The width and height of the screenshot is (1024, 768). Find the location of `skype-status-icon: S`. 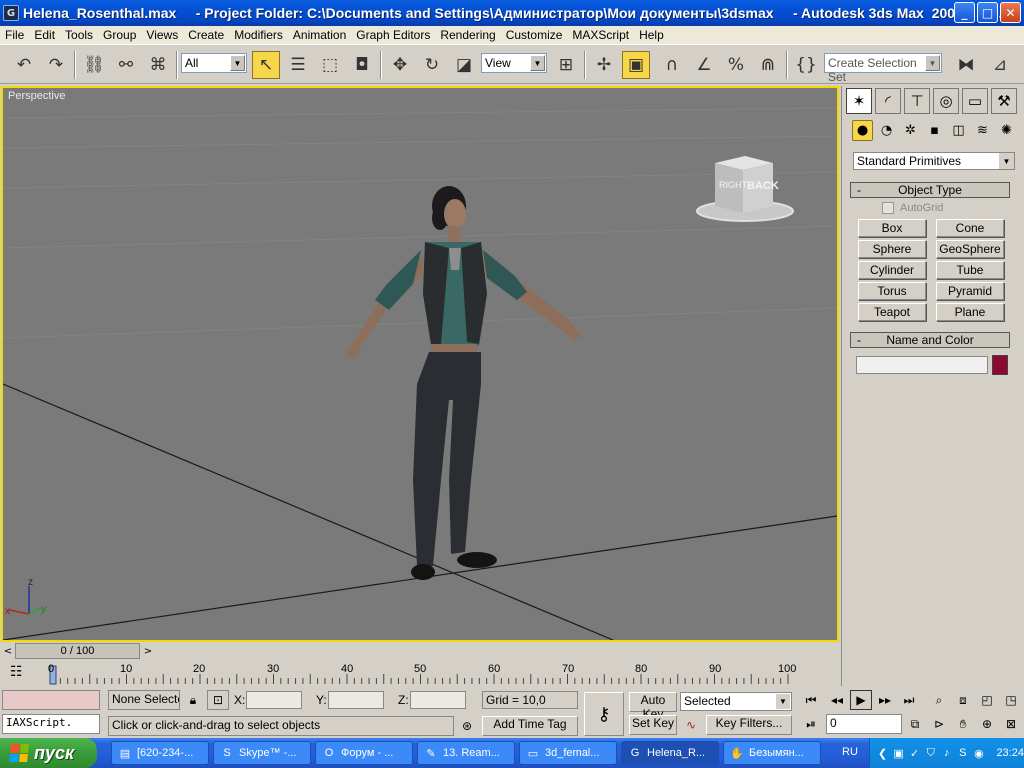

skype-status-icon: S is located at coordinates (962, 753).